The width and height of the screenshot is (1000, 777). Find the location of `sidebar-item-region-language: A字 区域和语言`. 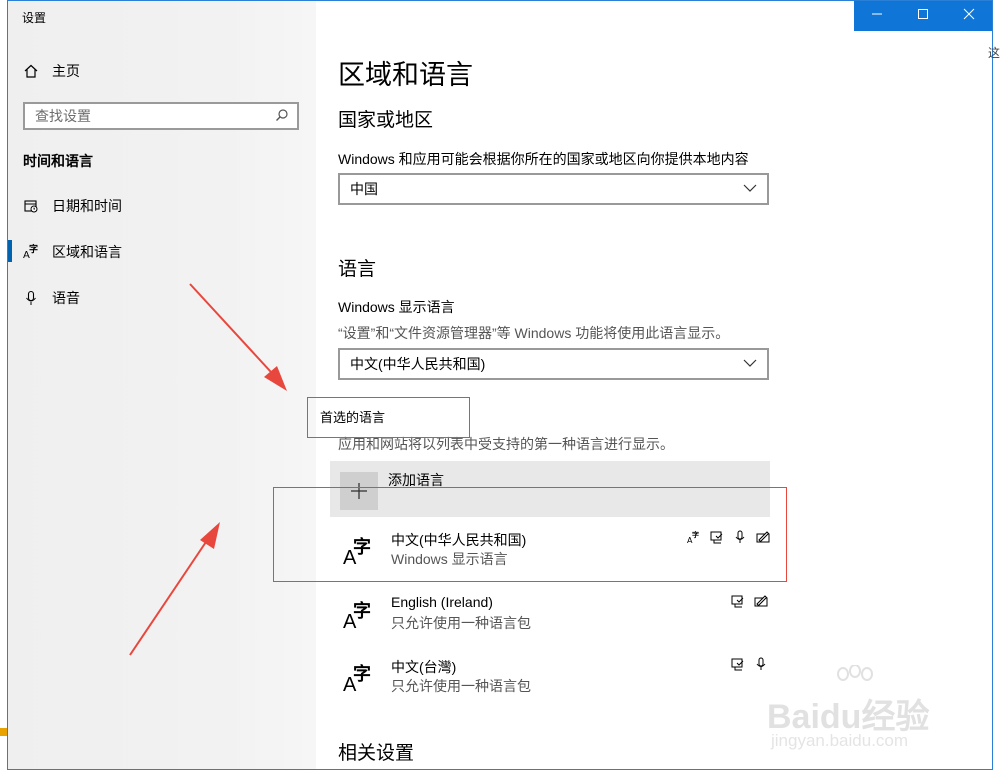

sidebar-item-region-language: A字 区域和语言 is located at coordinates (72, 252).